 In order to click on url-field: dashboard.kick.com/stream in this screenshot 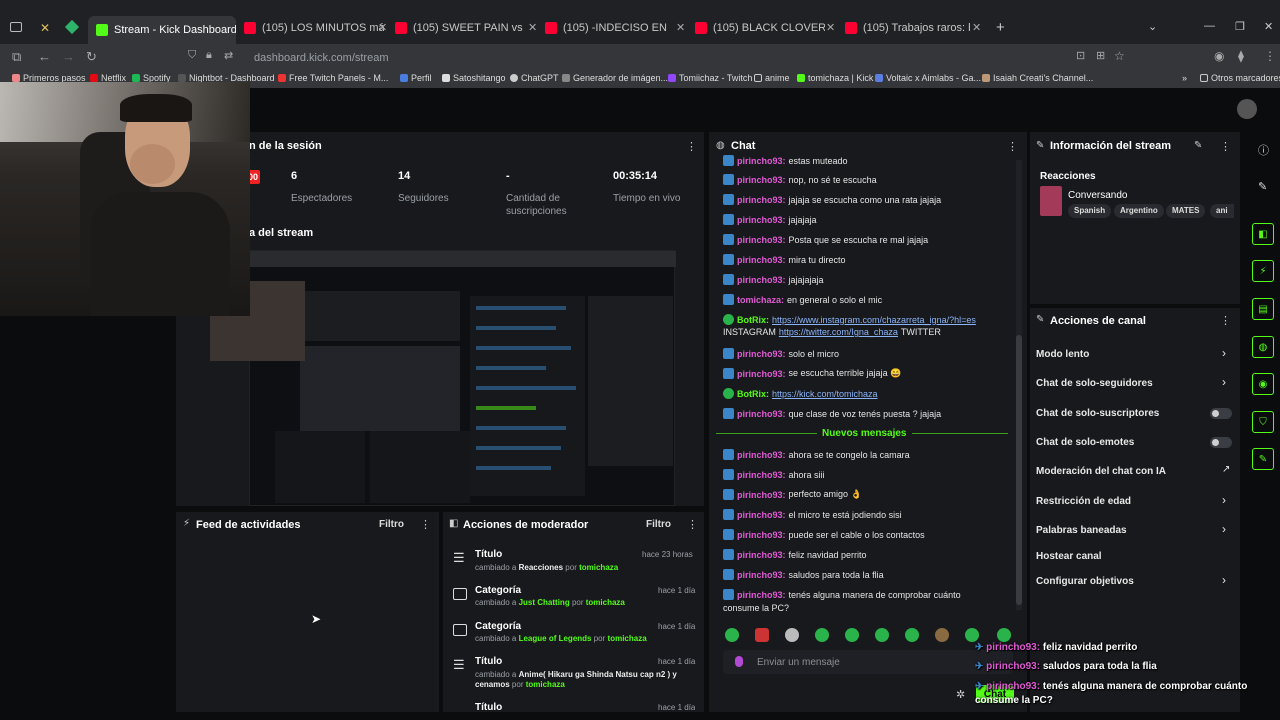, I will do `click(604, 58)`.